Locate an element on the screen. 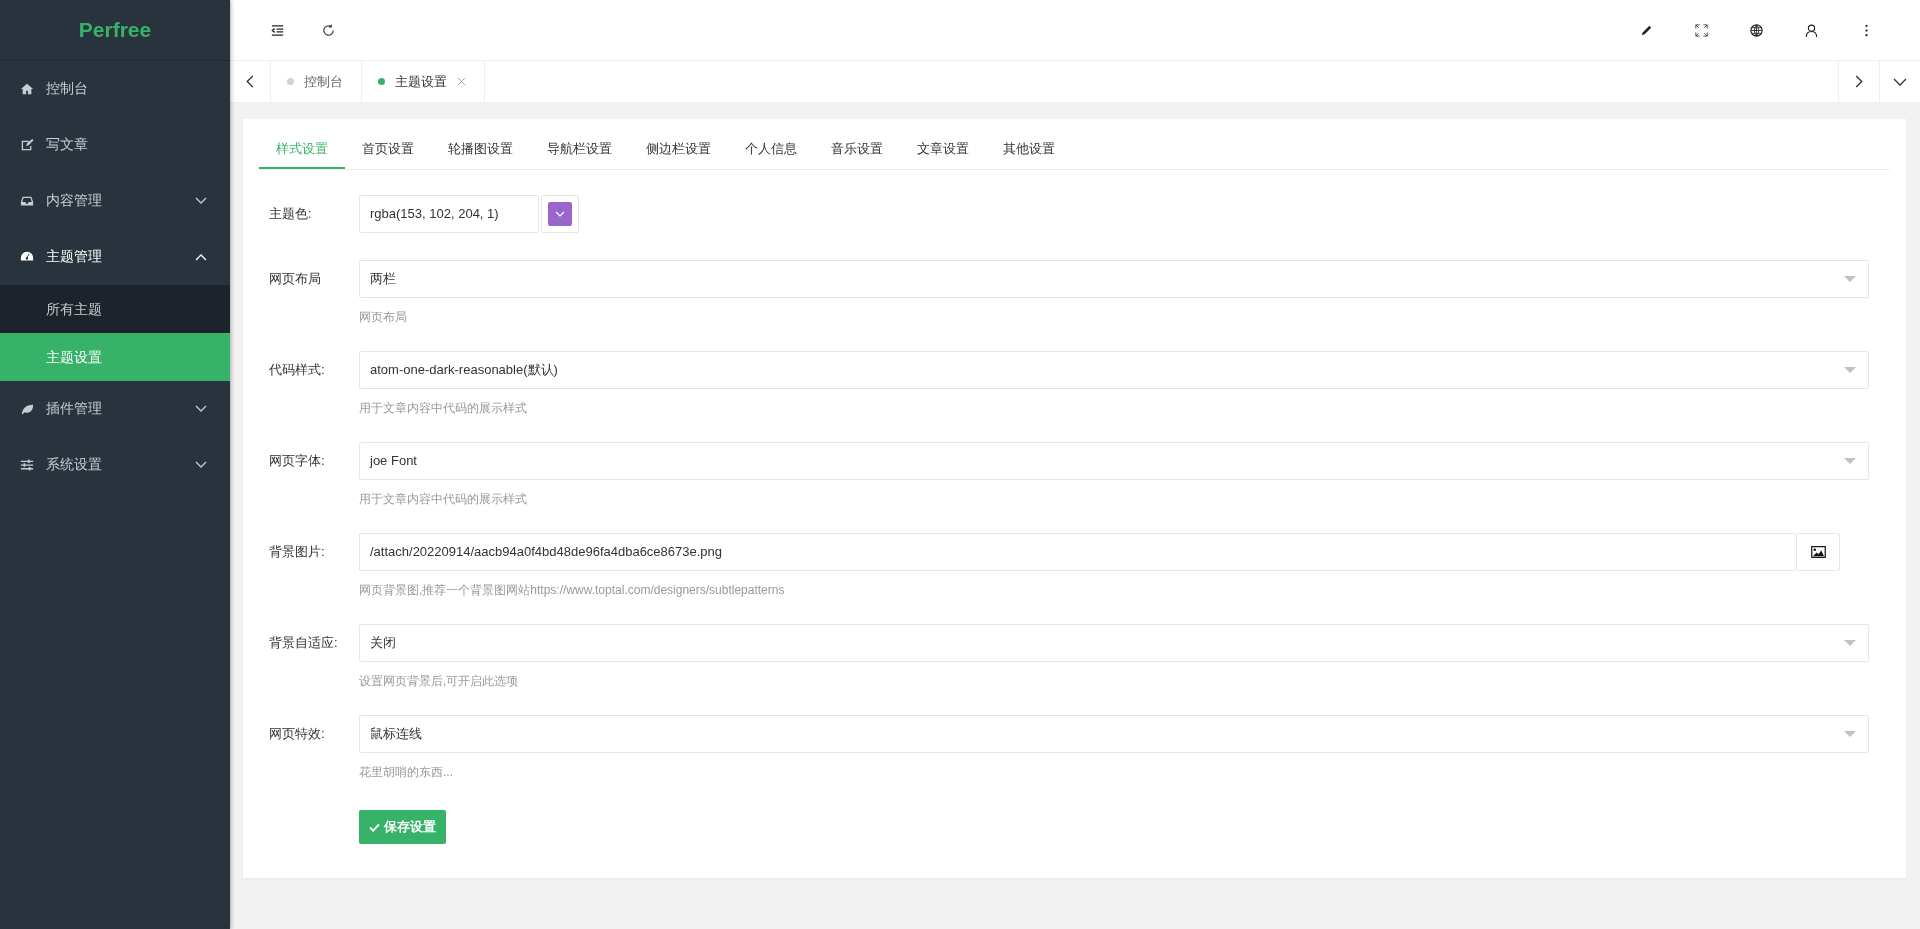  settings-tab: 轮播图设置 is located at coordinates (480, 149).